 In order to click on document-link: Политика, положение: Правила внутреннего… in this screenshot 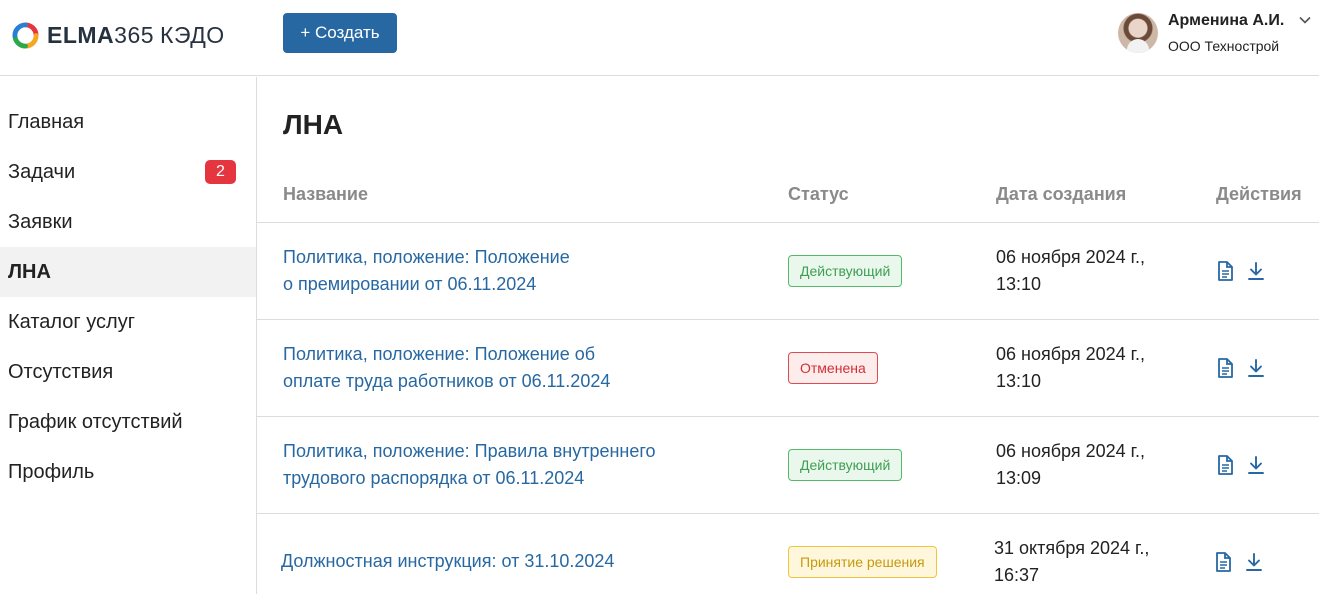, I will do `click(493, 465)`.